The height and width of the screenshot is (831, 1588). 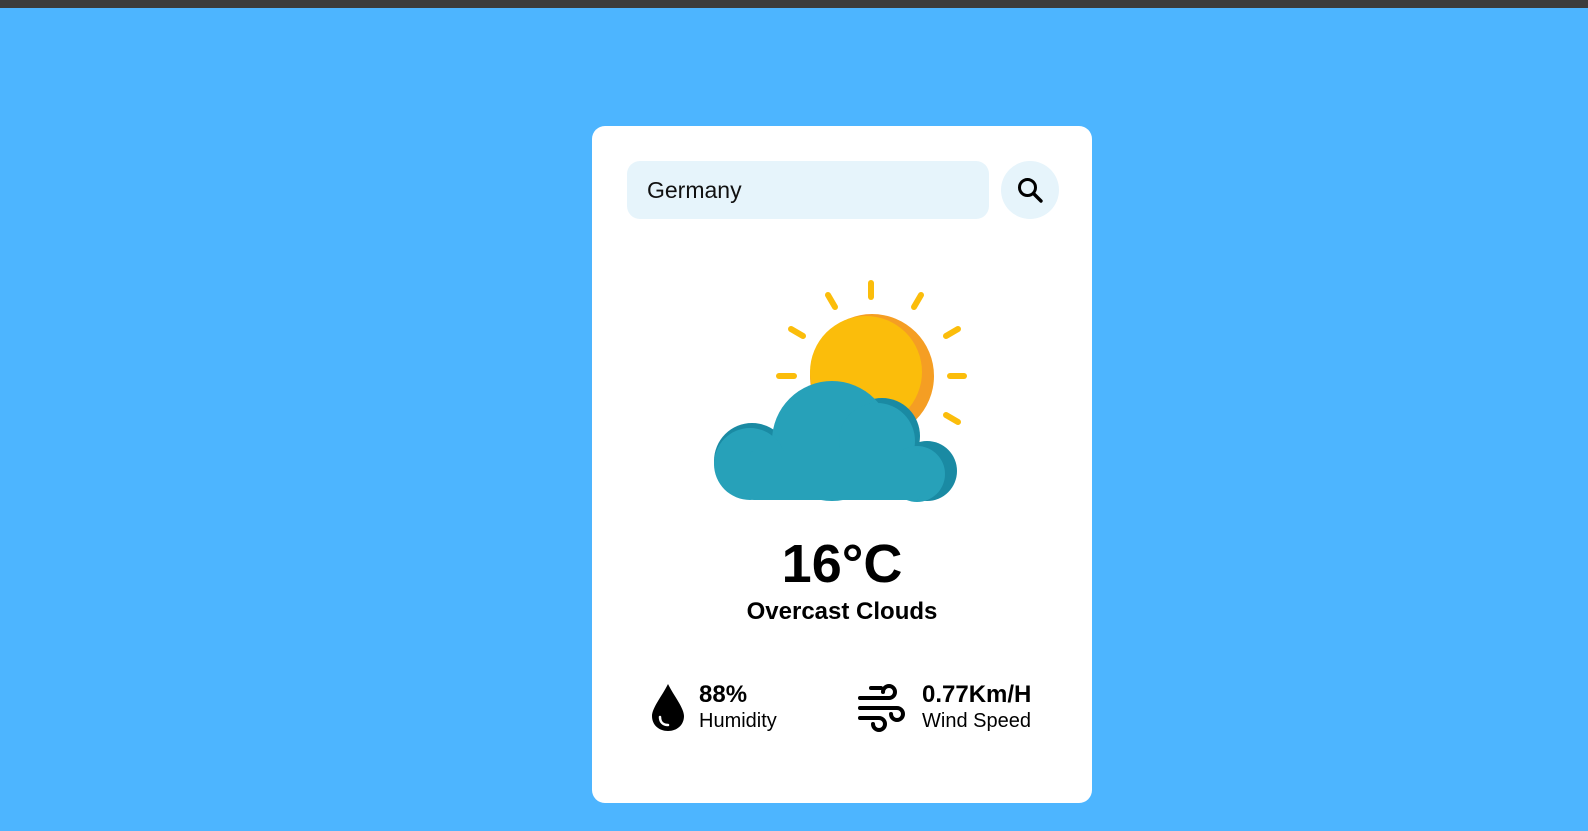 I want to click on water-drop-icon, so click(x=668, y=707).